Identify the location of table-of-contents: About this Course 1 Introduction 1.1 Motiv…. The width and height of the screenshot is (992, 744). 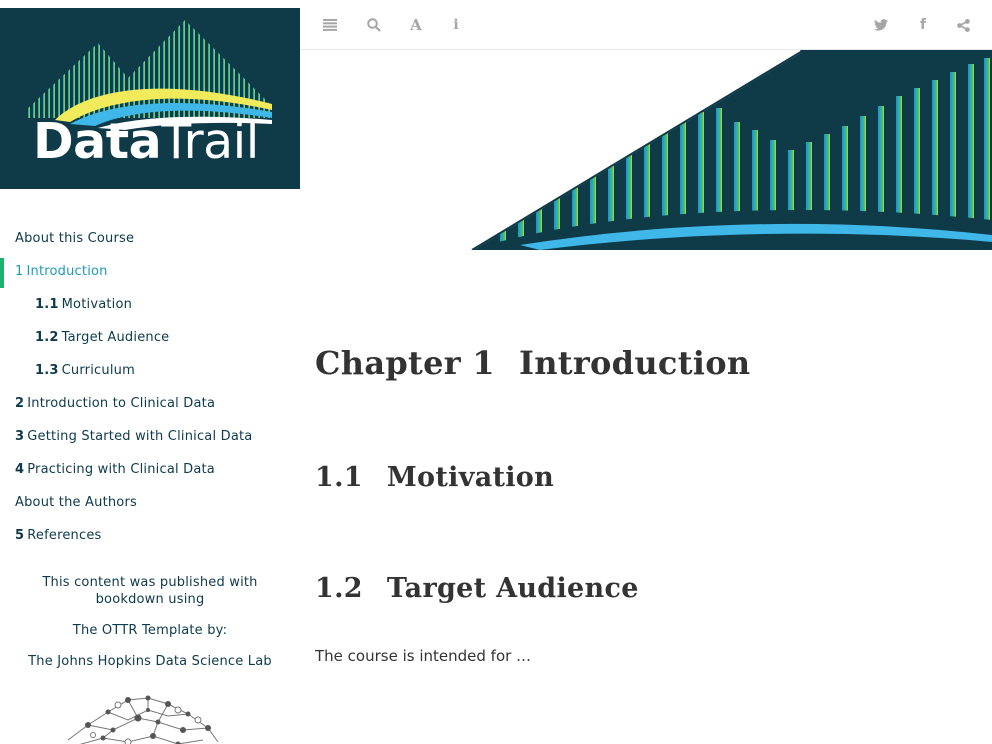
(150, 391).